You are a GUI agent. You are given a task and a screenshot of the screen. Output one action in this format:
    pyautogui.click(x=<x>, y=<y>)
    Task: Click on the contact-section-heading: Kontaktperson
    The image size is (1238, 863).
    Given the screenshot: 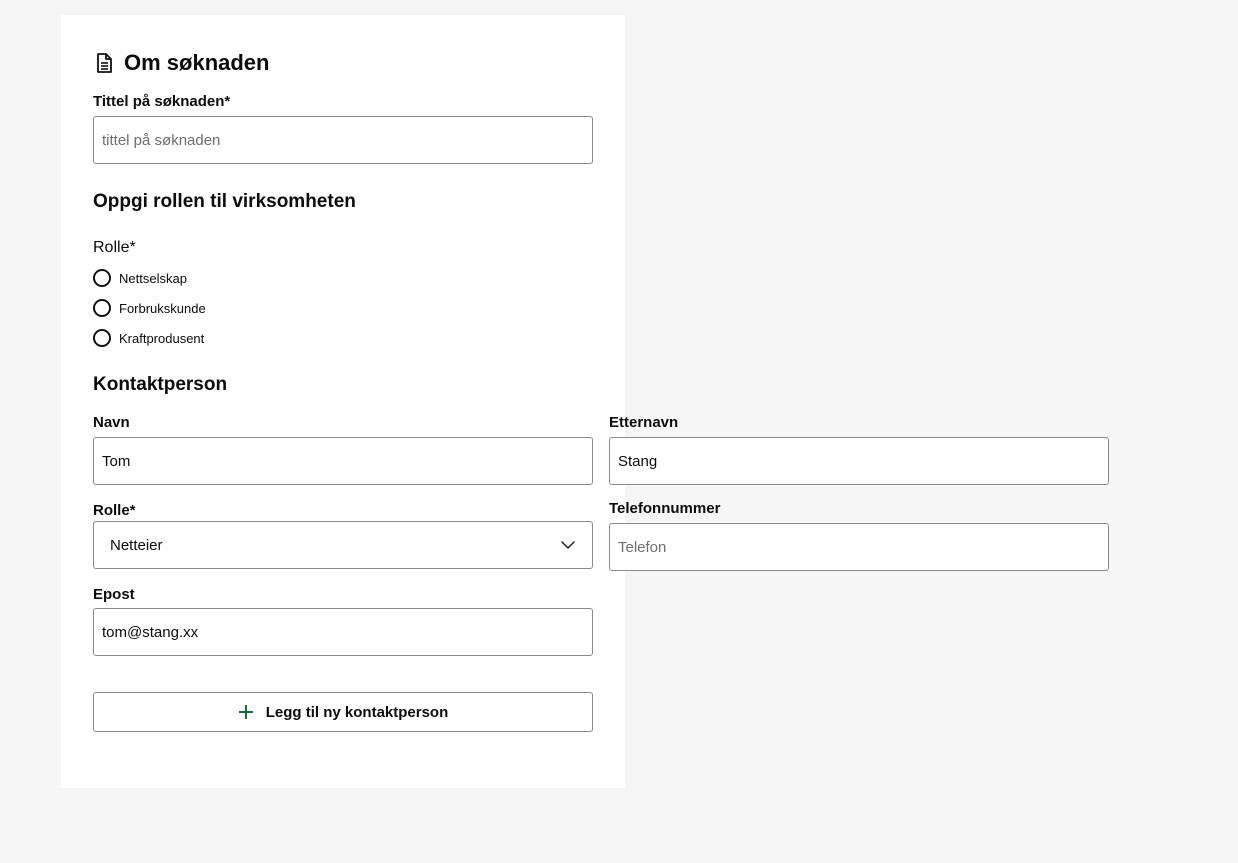 What is the action you would take?
    pyautogui.click(x=160, y=384)
    